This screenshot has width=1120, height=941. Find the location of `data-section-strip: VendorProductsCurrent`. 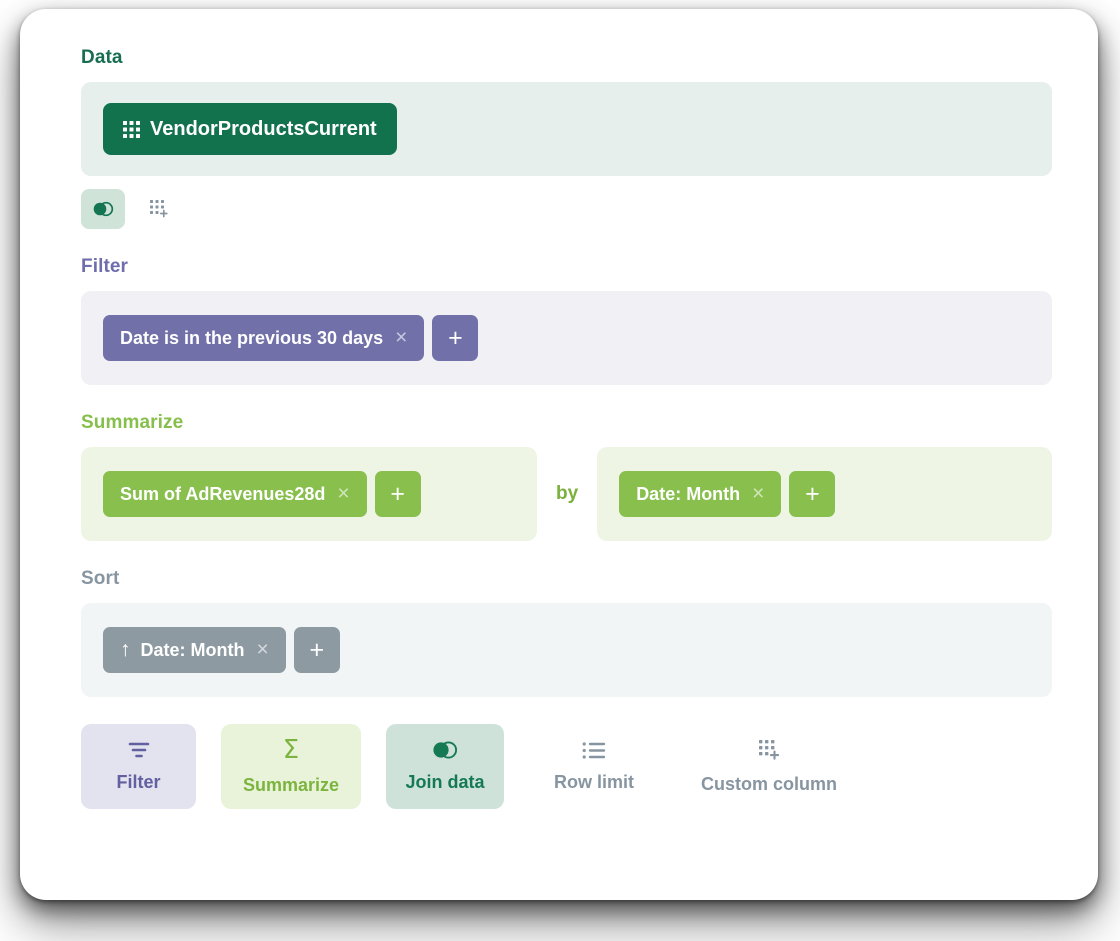

data-section-strip: VendorProductsCurrent is located at coordinates (566, 129).